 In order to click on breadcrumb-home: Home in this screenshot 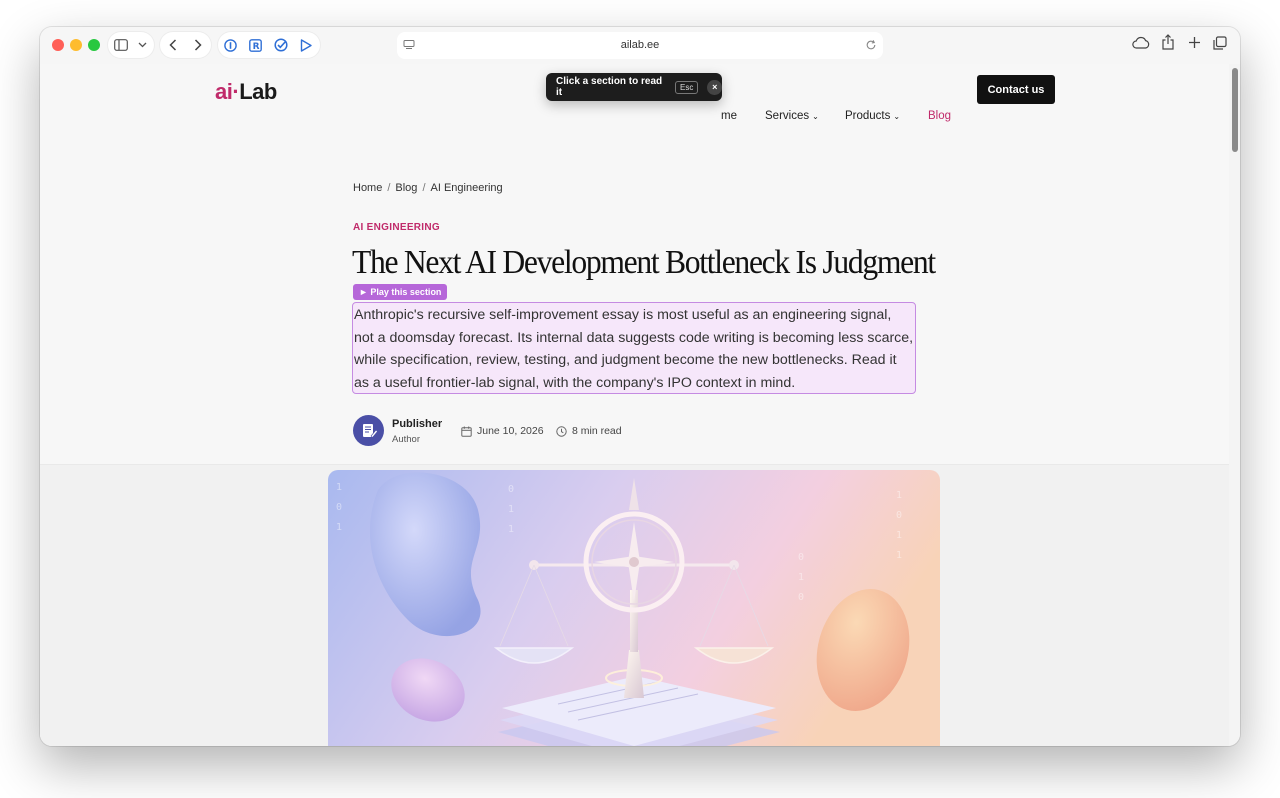, I will do `click(367, 188)`.